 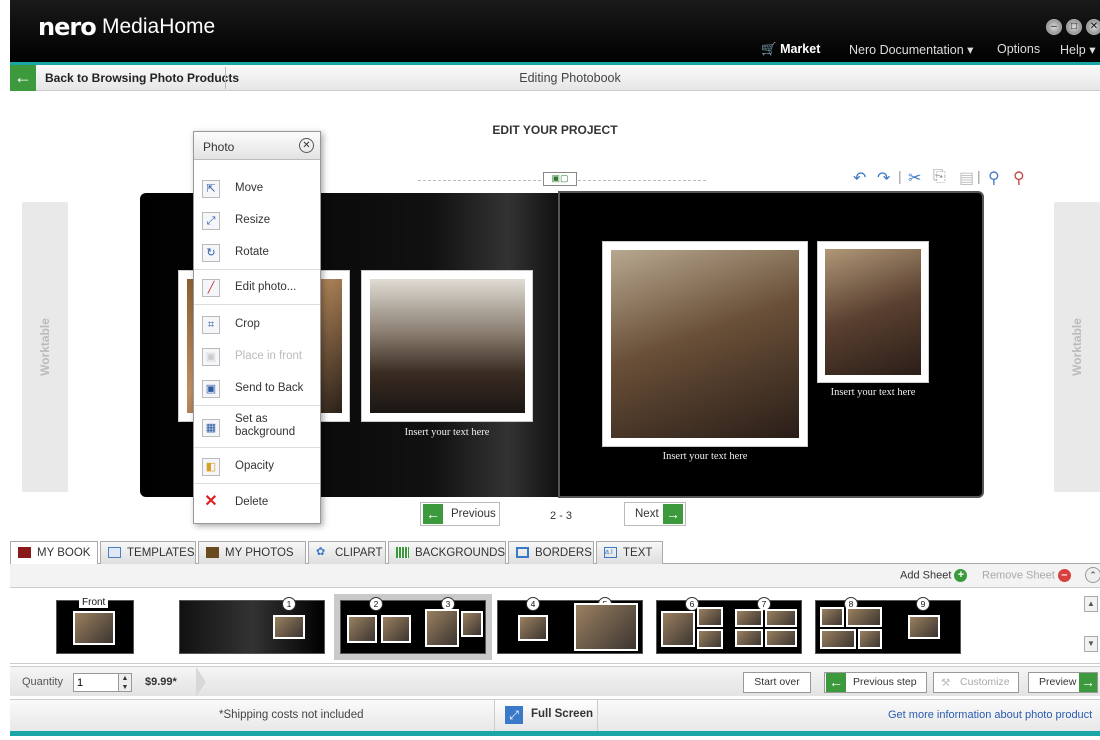 I want to click on tab-my-photos: MY PHOTOS, so click(x=252, y=552).